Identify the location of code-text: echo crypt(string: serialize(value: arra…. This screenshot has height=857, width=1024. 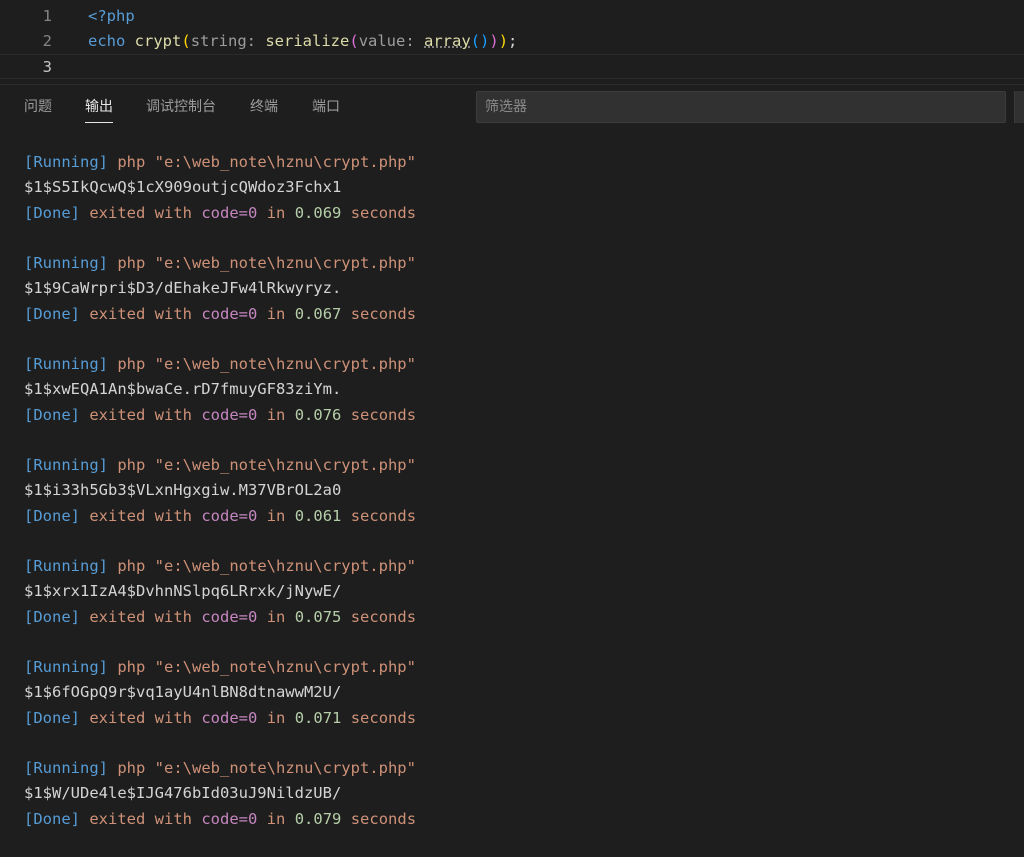
(302, 41).